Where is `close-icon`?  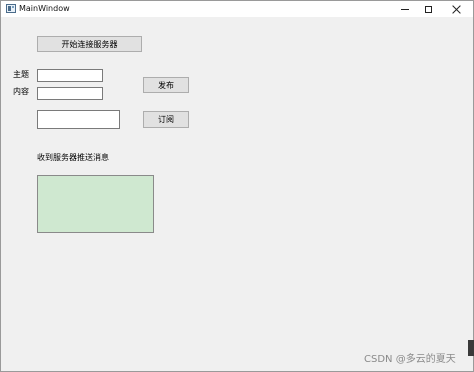
close-icon is located at coordinates (456, 9).